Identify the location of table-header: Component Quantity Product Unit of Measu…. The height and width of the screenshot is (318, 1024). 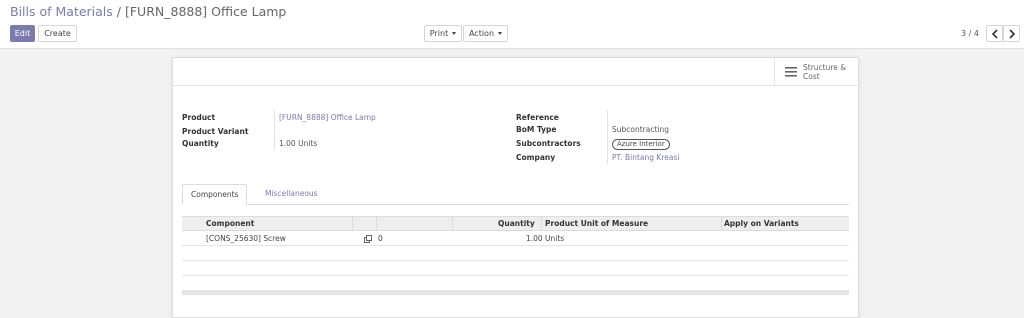
(515, 223).